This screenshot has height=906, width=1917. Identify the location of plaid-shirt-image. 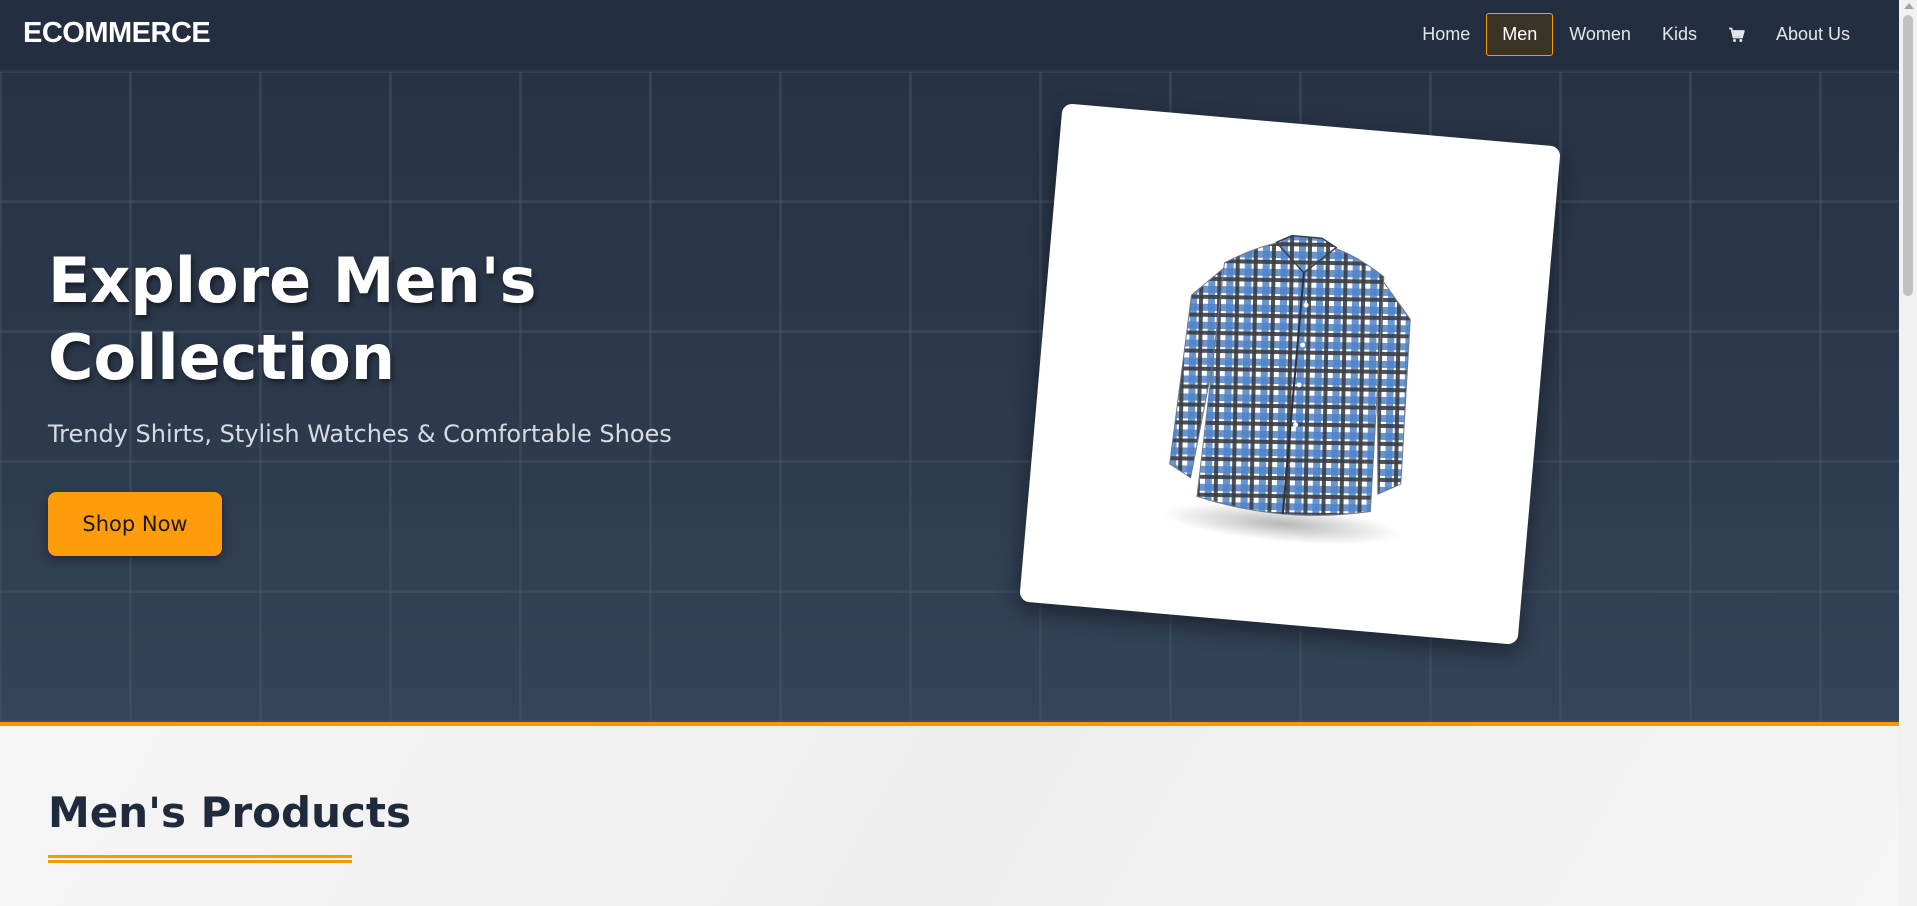
(1286, 389).